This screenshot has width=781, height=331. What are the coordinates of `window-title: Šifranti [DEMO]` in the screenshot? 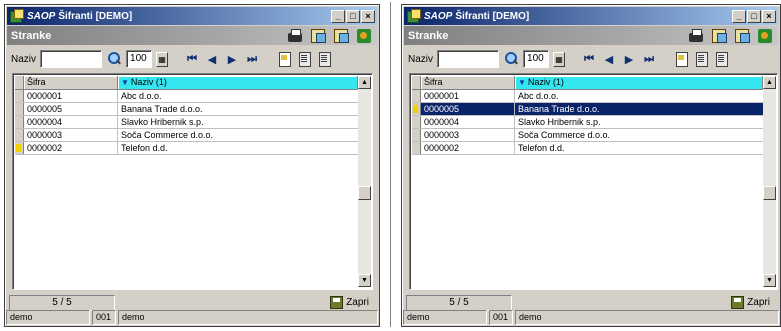 It's located at (95, 16).